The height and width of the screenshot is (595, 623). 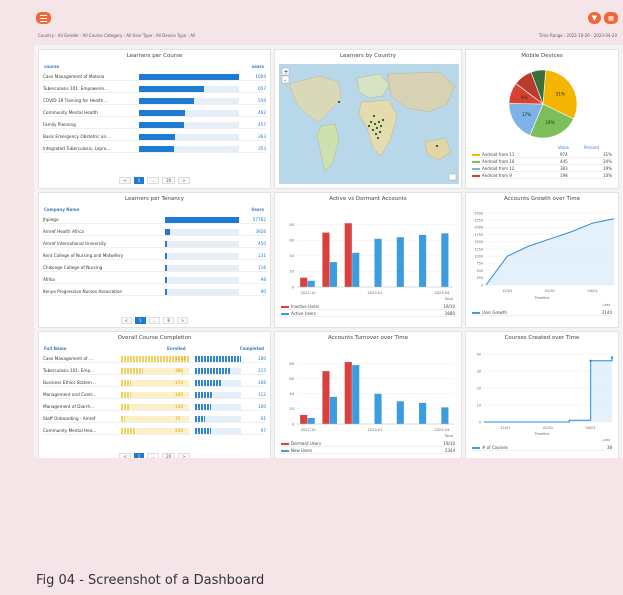 I want to click on legend-item: Android from 9 198 10%, so click(x=542, y=176).